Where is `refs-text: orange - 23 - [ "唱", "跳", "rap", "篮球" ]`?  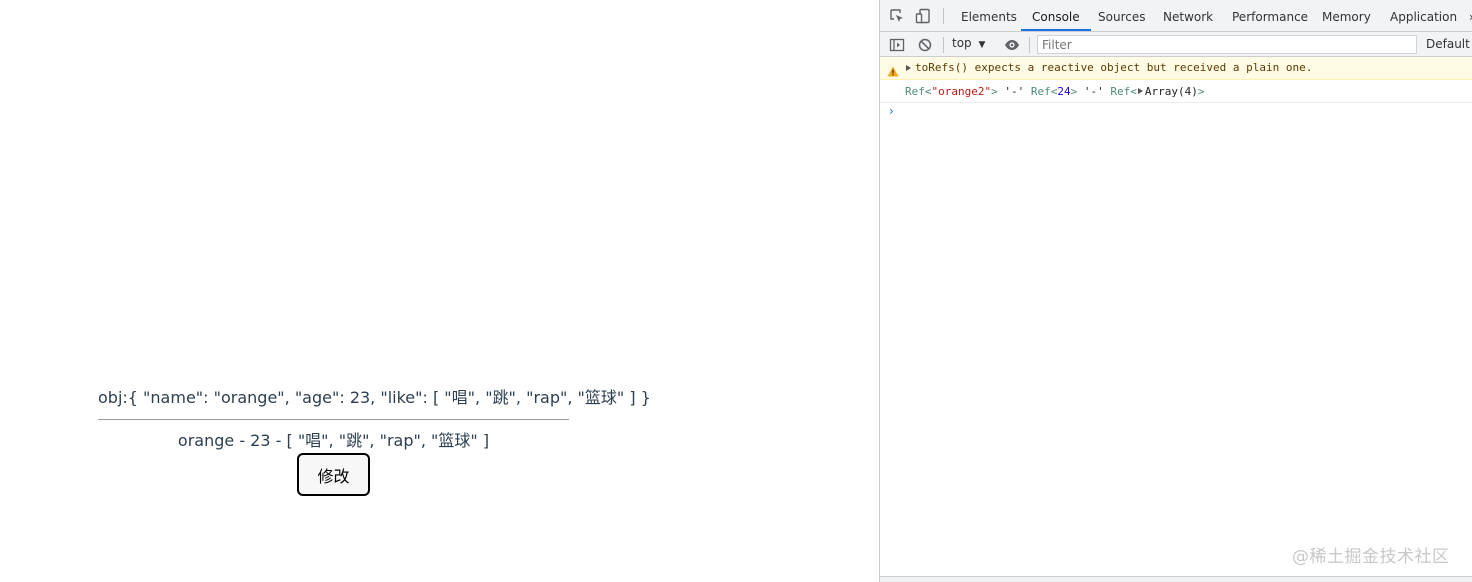
refs-text: orange - 23 - [ "唱", "跳", "rap", "篮球" ] is located at coordinates (333, 440).